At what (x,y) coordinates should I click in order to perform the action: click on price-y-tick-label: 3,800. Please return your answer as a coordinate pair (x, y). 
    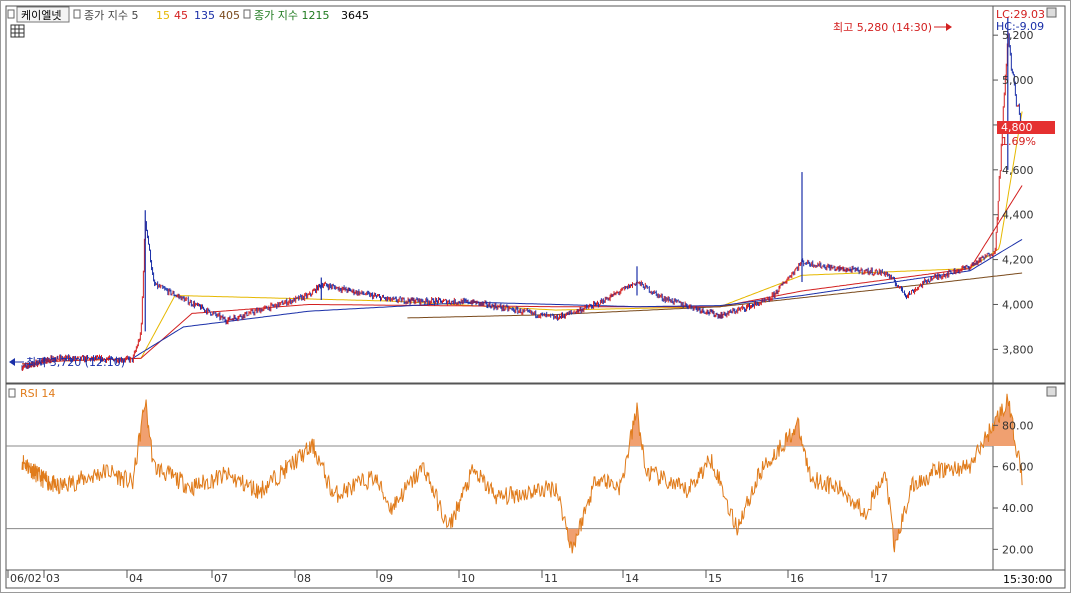
    Looking at the image, I should click on (1018, 349).